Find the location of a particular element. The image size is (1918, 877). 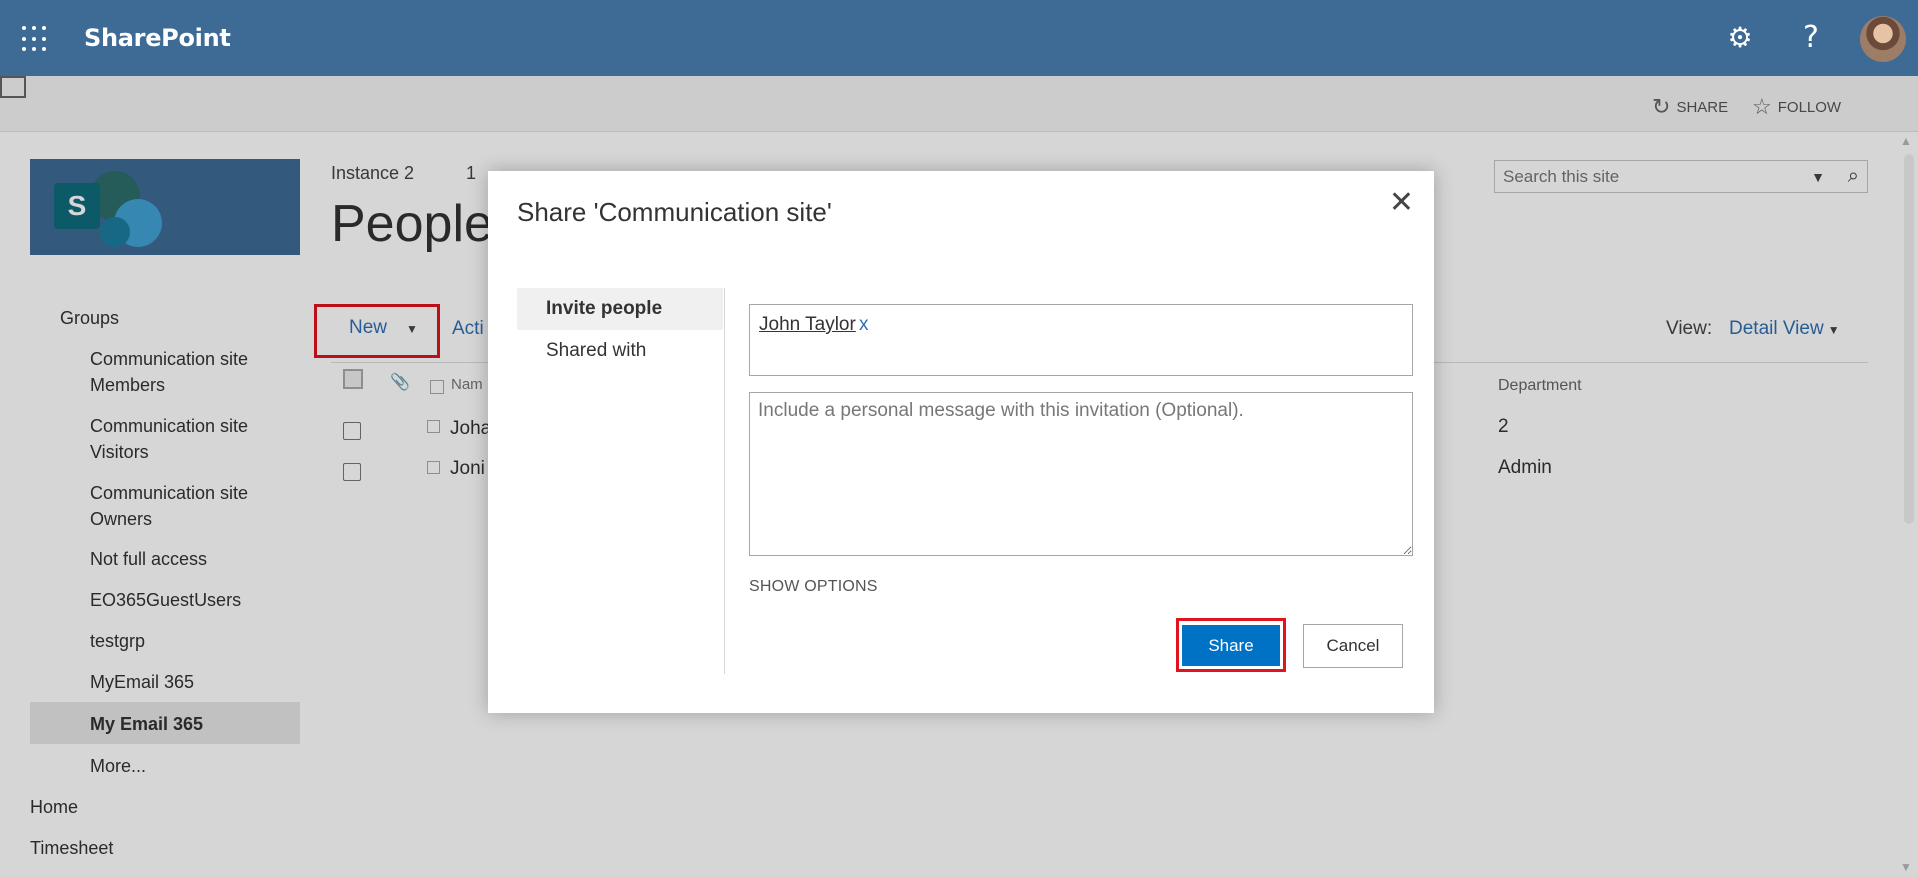

avatar is located at coordinates (1883, 39).